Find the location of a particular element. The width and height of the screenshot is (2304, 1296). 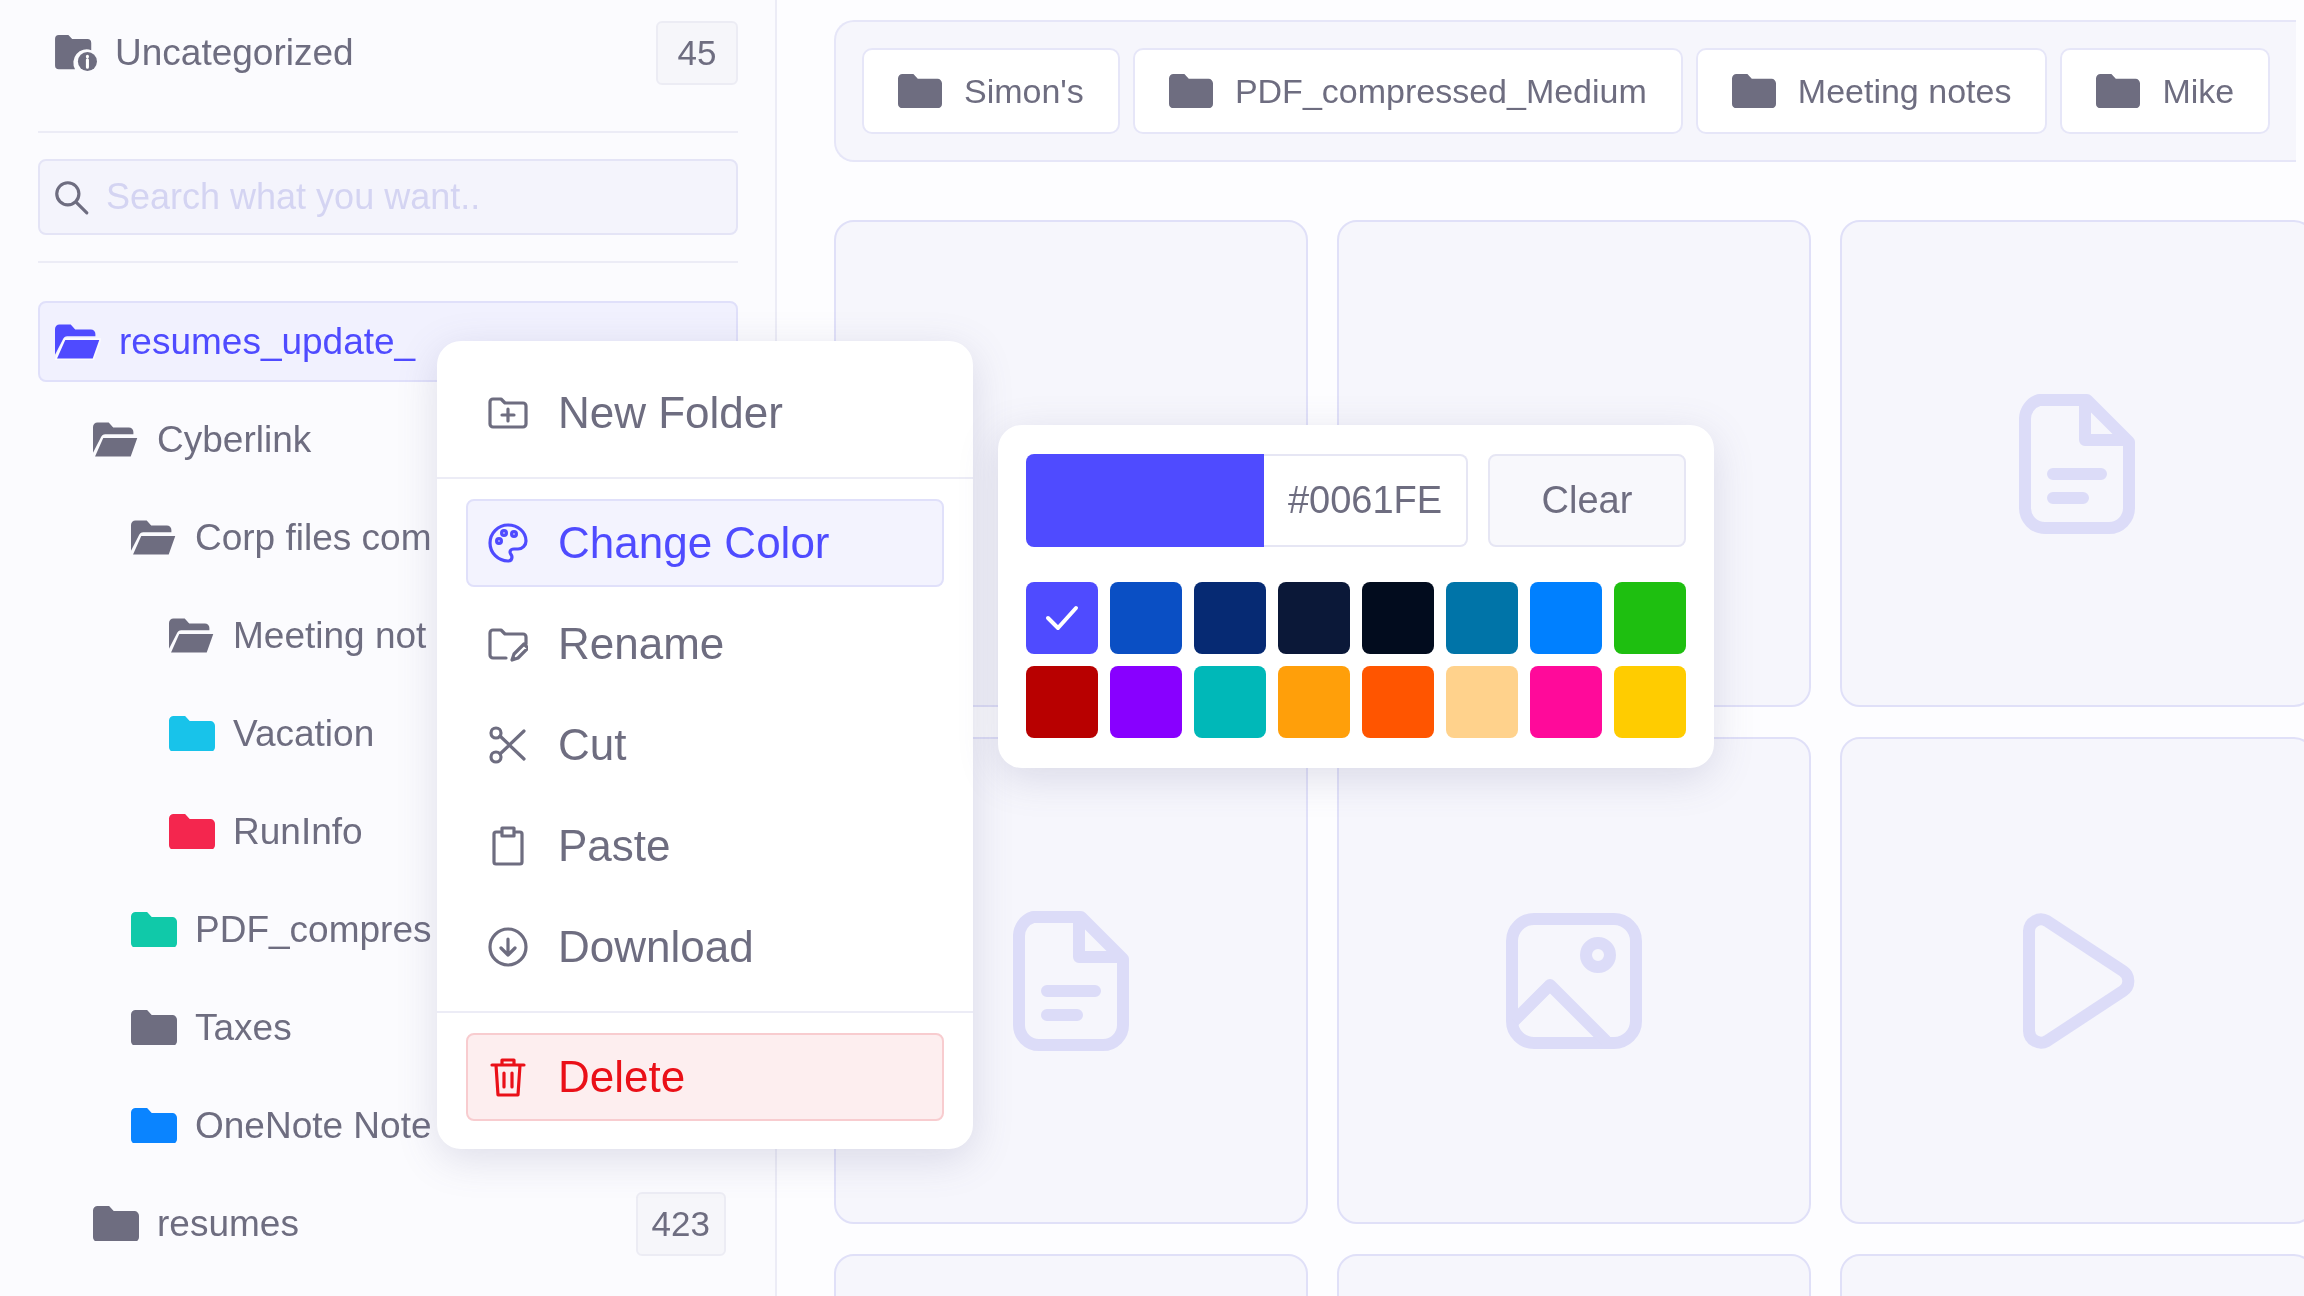

menu-item: Cut is located at coordinates (705, 745).